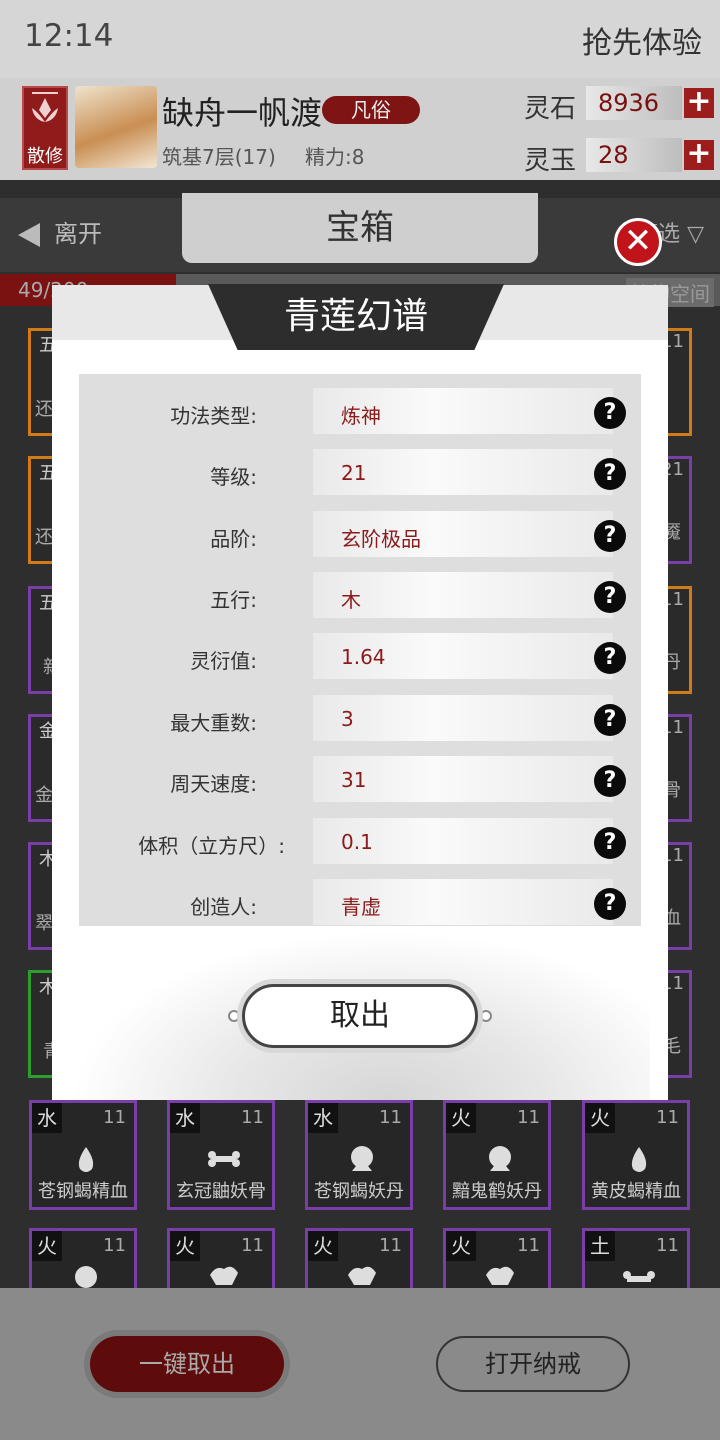 The height and width of the screenshot is (1440, 720). Describe the element at coordinates (83, 1191) in the screenshot. I see `item-name: 苍钢蝎精血` at that location.